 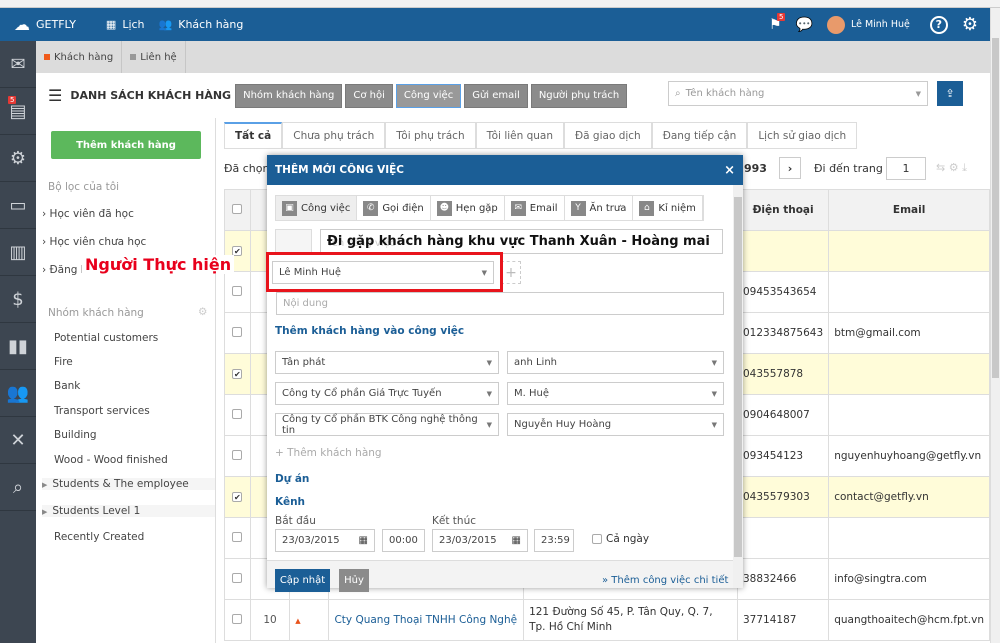 What do you see at coordinates (202, 312) in the screenshot?
I see `gear-icon: ⚙` at bounding box center [202, 312].